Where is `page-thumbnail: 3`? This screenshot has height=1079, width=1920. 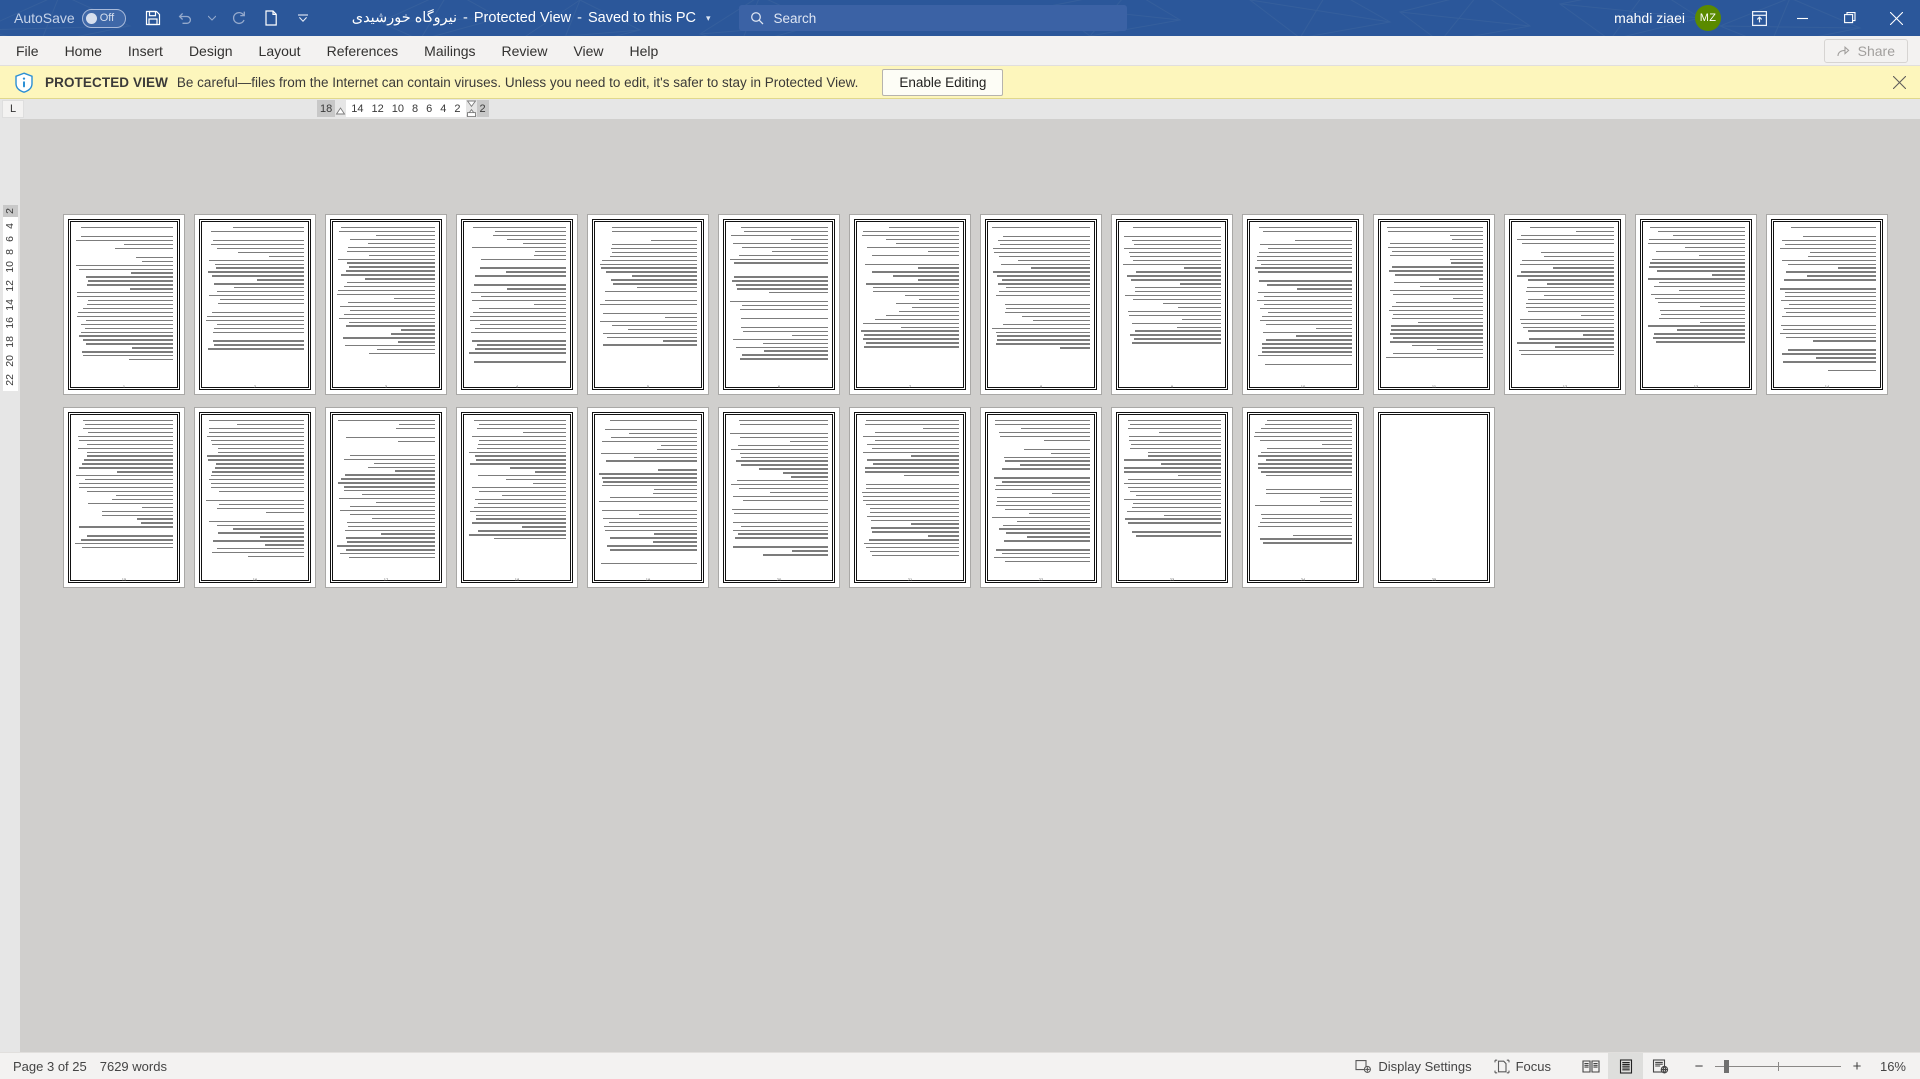
page-thumbnail: 3 is located at coordinates (386, 304).